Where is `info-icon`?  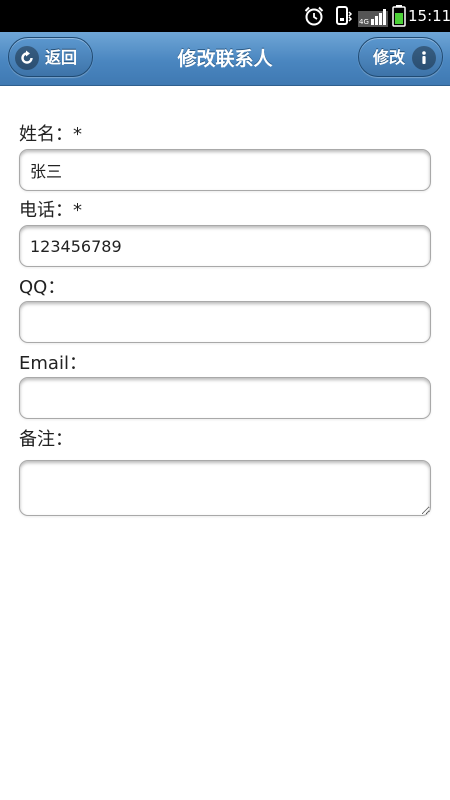 info-icon is located at coordinates (424, 58).